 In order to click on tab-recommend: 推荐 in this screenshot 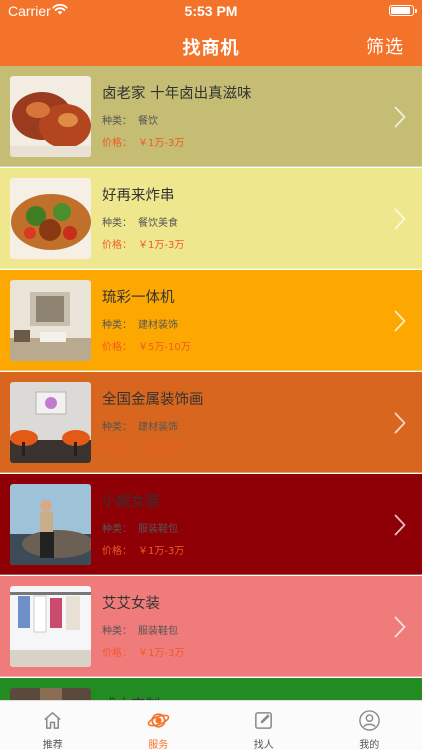, I will do `click(53, 725)`.